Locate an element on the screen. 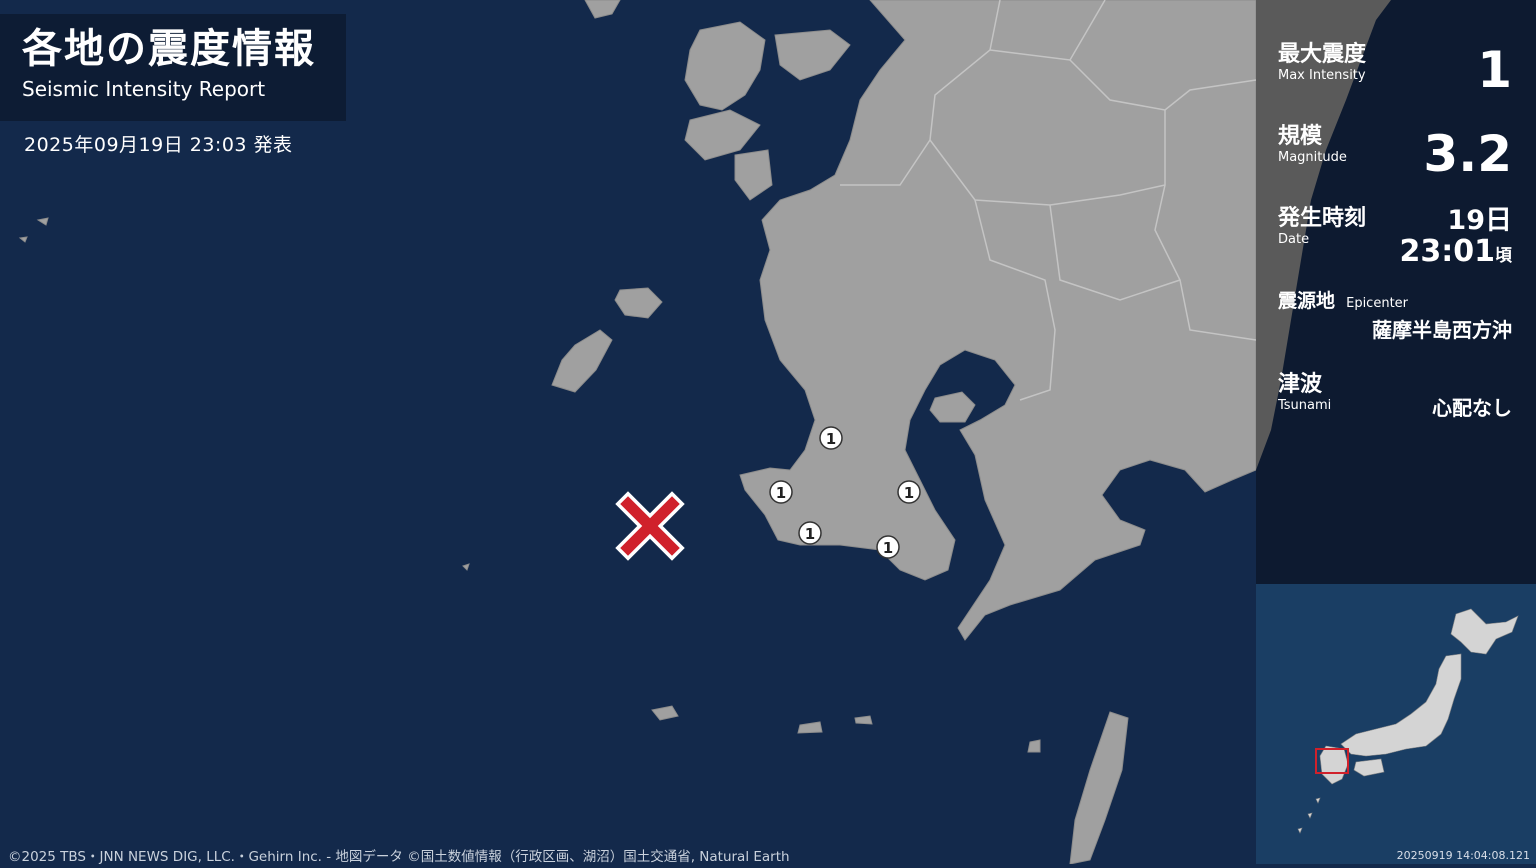 The height and width of the screenshot is (868, 1536). title-box: 各地の震度情報 Seismic Intensity Report is located at coordinates (173, 67).